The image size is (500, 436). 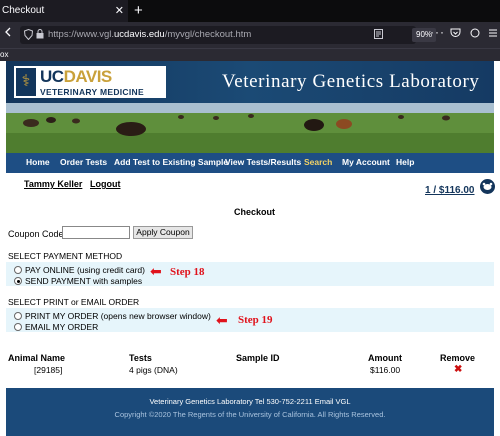 I want to click on ucdavis-logo: ⚕ UCDAVIS VETERINARY MEDICINE, so click(x=90, y=82).